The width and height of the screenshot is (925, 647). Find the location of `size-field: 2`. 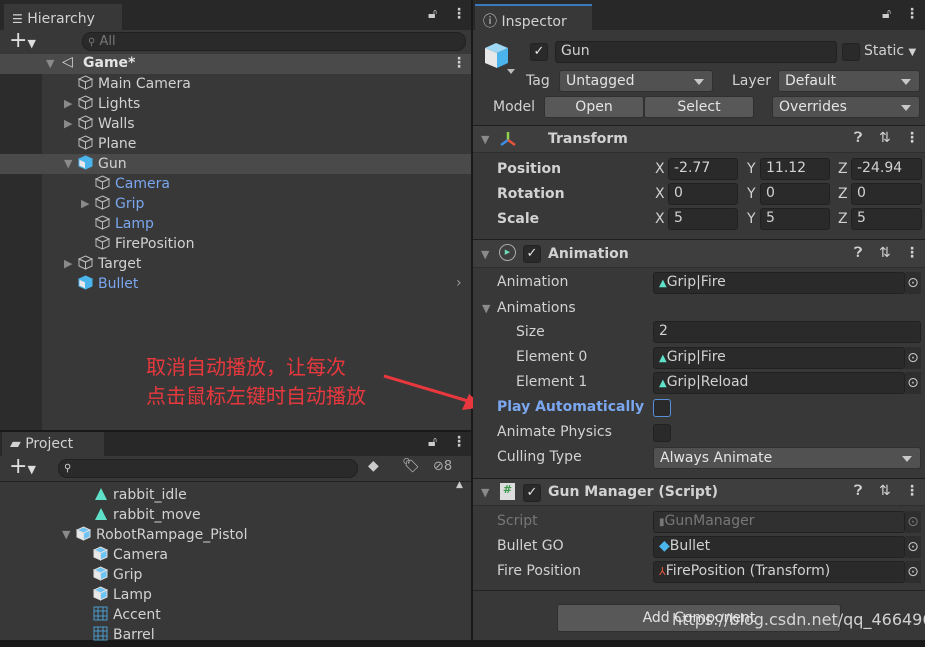

size-field: 2 is located at coordinates (787, 332).